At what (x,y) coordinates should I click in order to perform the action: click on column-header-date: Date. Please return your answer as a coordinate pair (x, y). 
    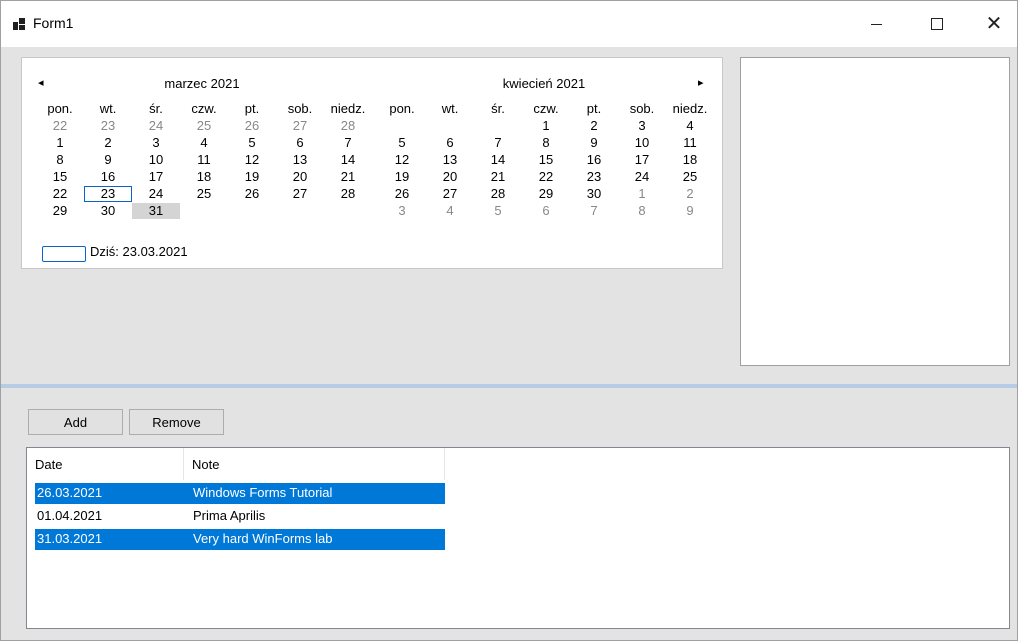
    Looking at the image, I should click on (105, 464).